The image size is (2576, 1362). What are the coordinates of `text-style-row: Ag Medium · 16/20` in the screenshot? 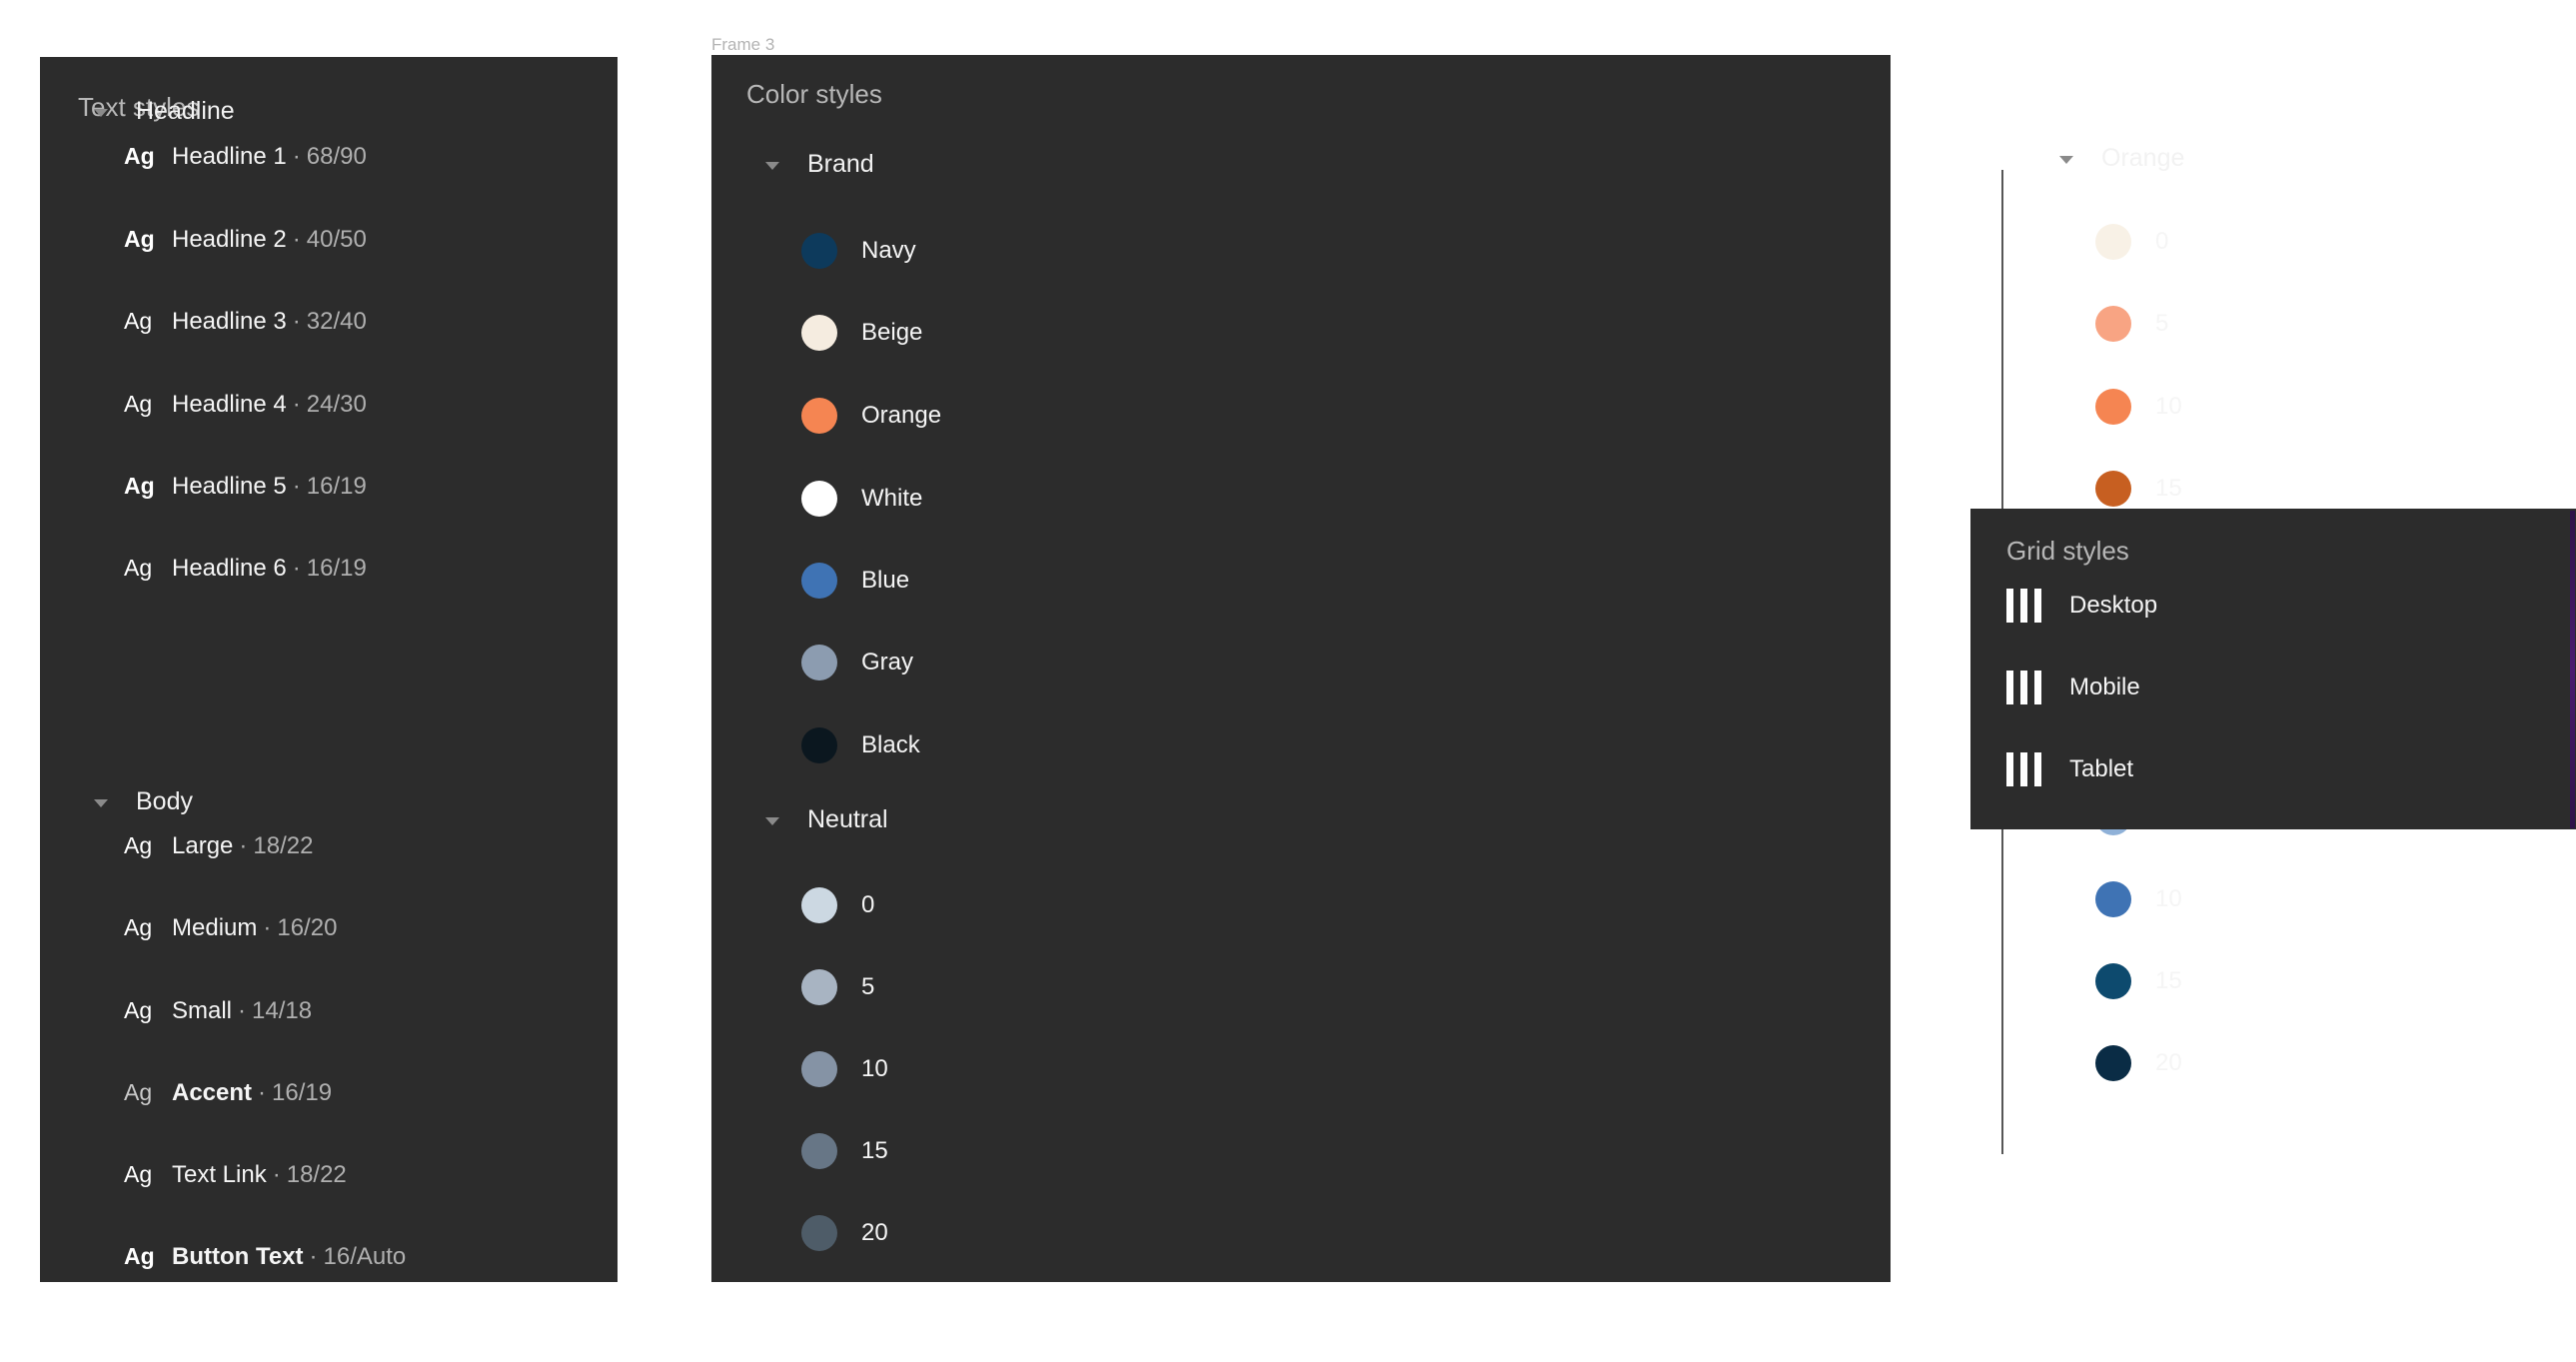 It's located at (230, 928).